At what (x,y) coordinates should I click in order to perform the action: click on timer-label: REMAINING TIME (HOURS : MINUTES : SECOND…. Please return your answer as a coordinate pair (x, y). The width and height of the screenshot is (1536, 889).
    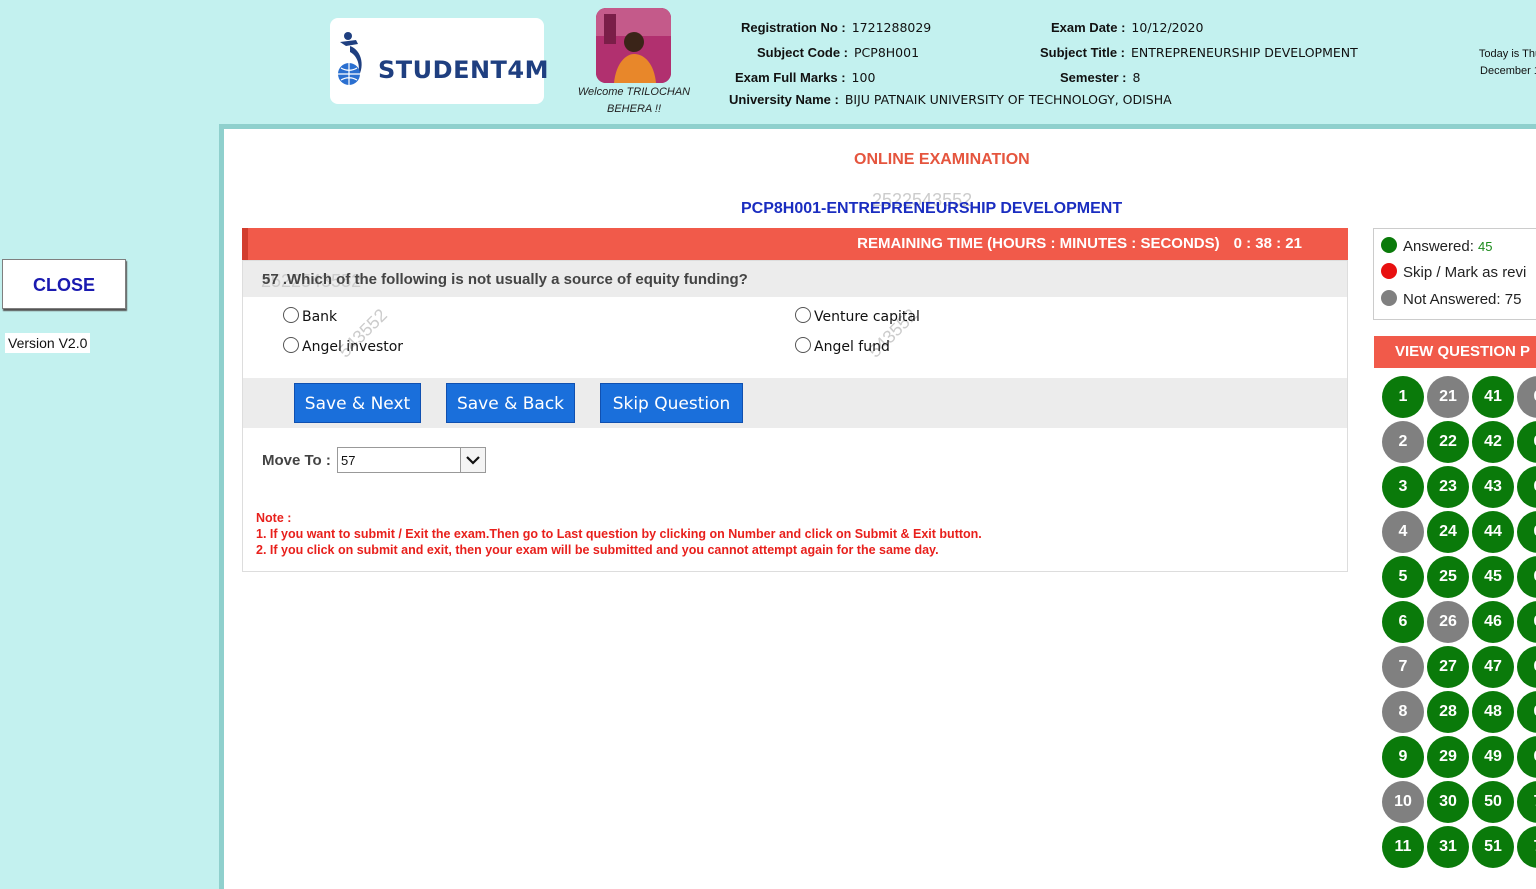
    Looking at the image, I should click on (1038, 243).